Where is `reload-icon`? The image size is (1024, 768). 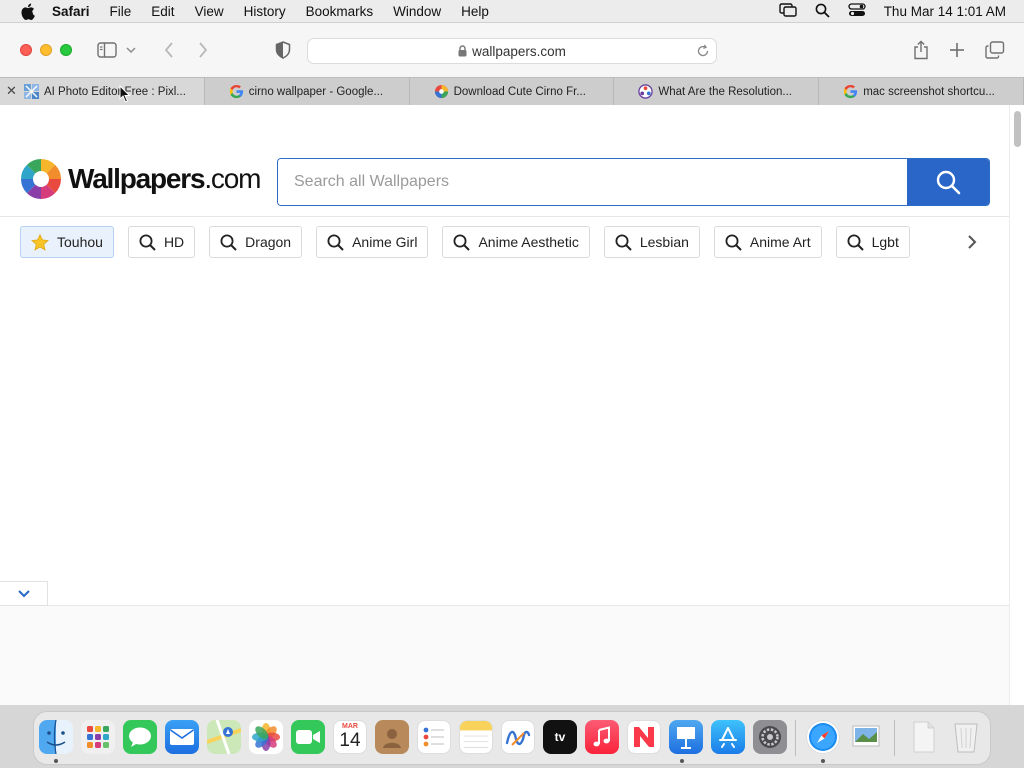
reload-icon is located at coordinates (703, 51).